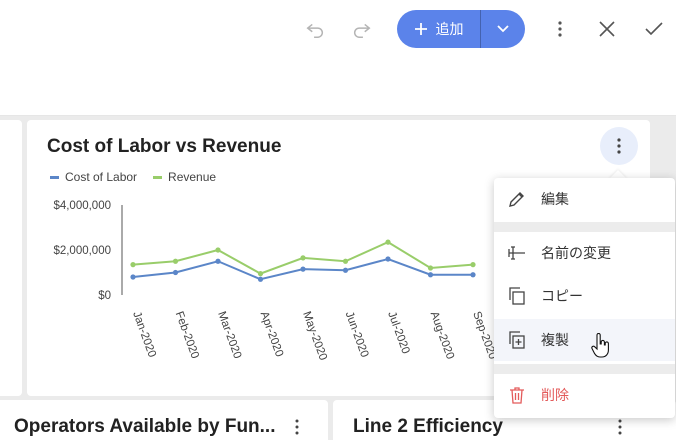 This screenshot has width=676, height=440. I want to click on y-tick-label: $0, so click(104, 296).